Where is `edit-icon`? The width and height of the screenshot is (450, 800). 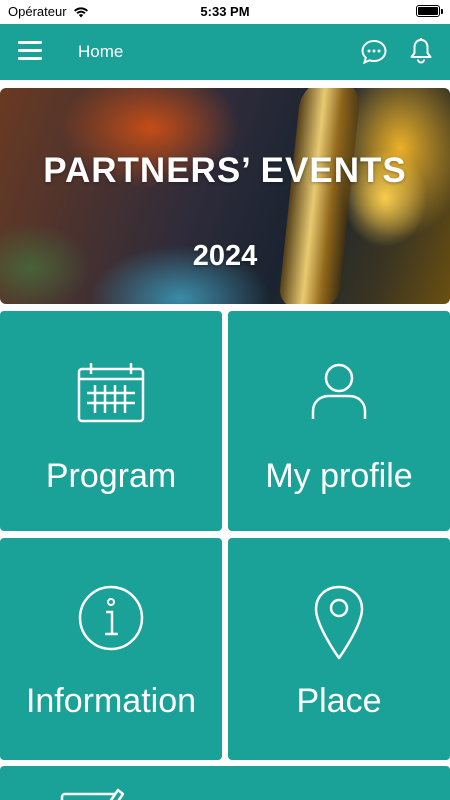
edit-icon is located at coordinates (92, 793).